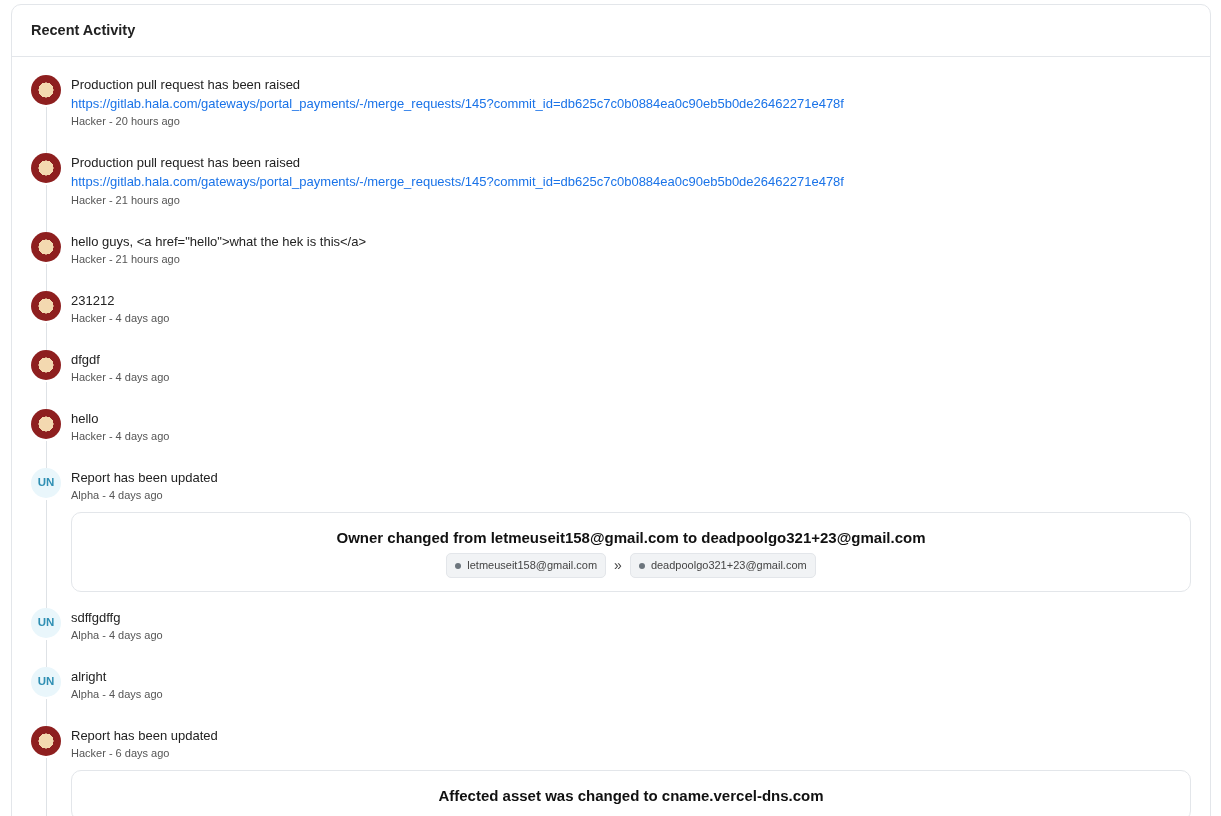 The height and width of the screenshot is (816, 1221). What do you see at coordinates (219, 241) in the screenshot?
I see `activity-message: hello guys, <a href="hello">what the hek is this</a>` at bounding box center [219, 241].